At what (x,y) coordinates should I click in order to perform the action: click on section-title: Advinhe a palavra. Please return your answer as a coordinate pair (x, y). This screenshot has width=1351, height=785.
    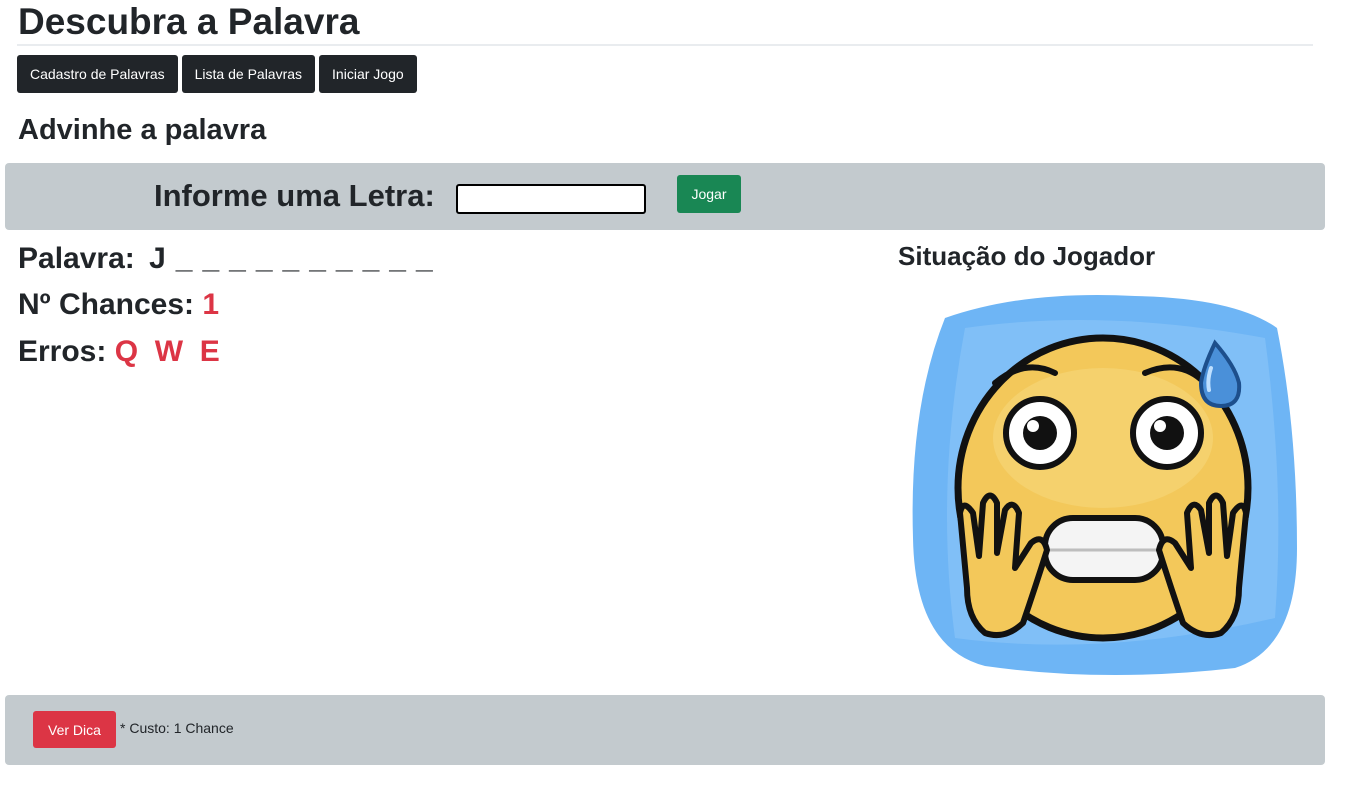
    Looking at the image, I should click on (142, 130).